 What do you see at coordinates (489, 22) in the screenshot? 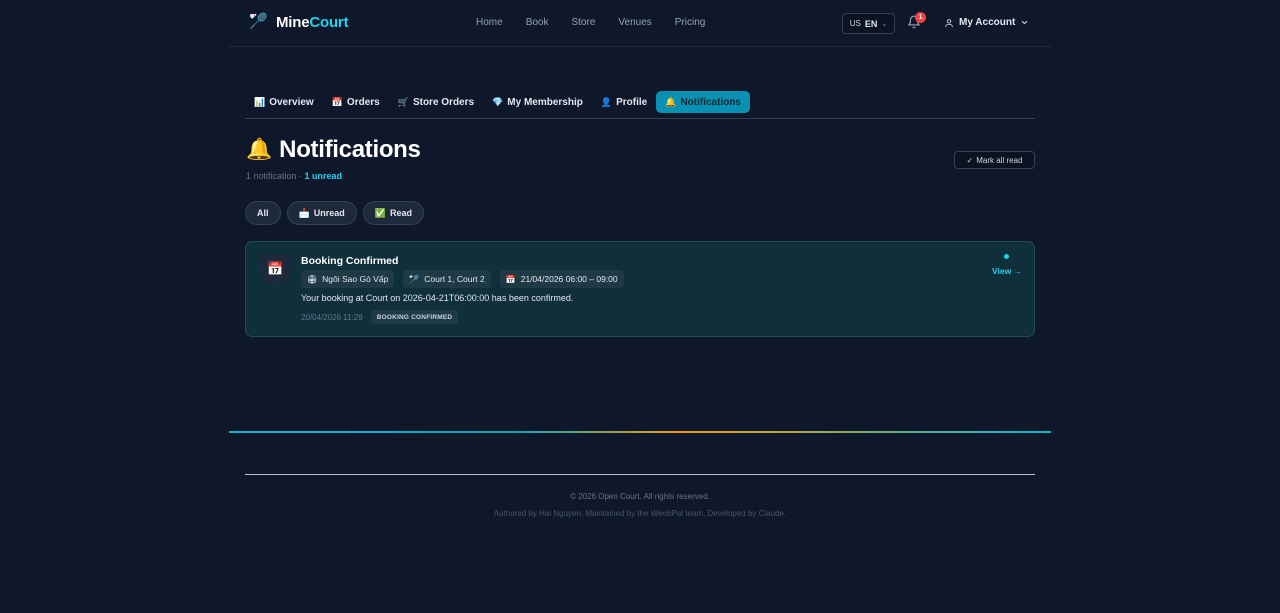
I see `nav-home: Home` at bounding box center [489, 22].